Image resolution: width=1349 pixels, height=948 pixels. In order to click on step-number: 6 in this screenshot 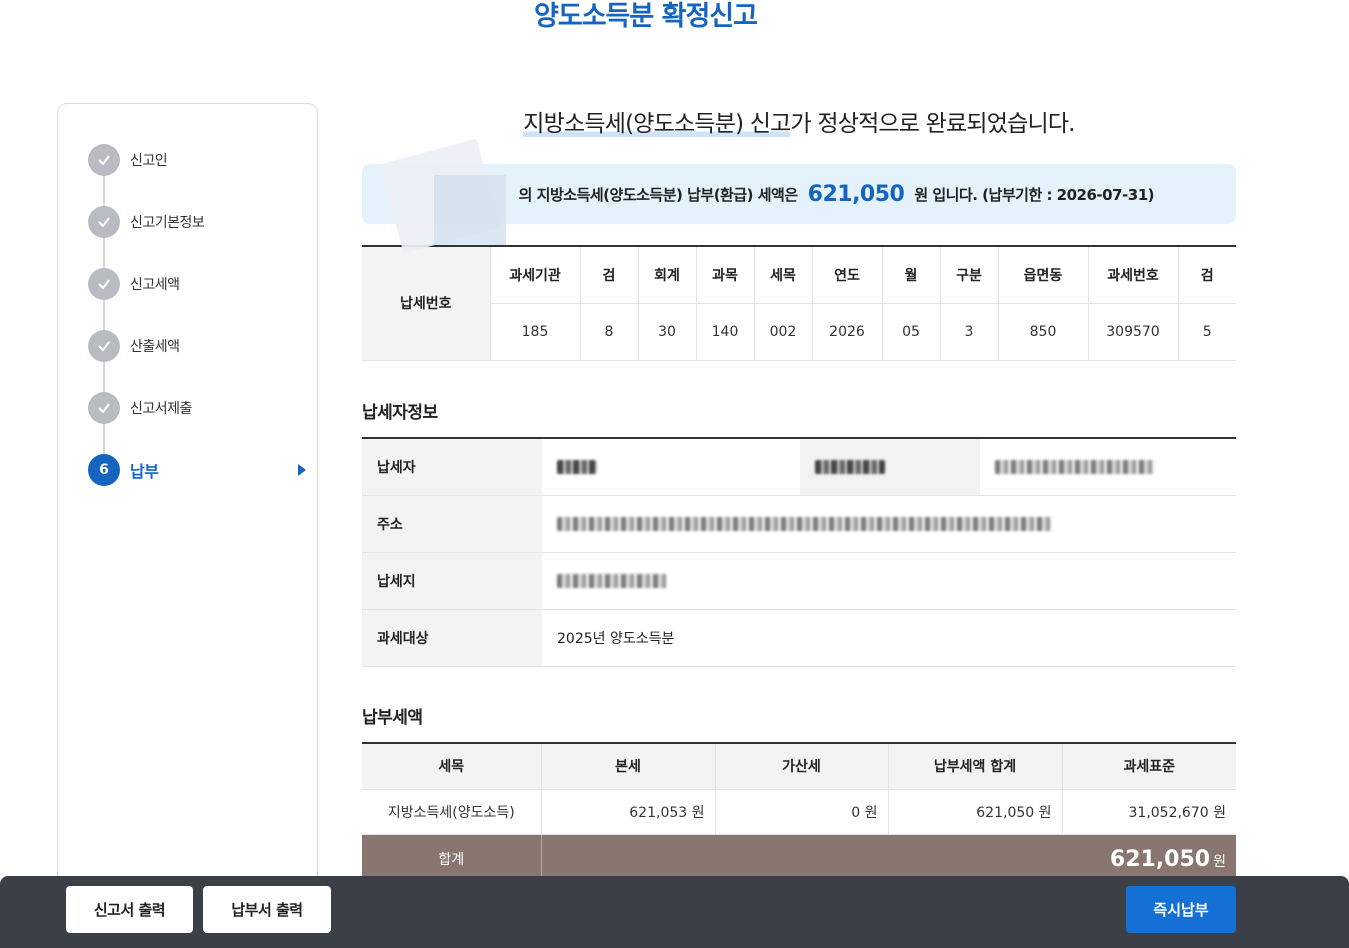, I will do `click(104, 470)`.